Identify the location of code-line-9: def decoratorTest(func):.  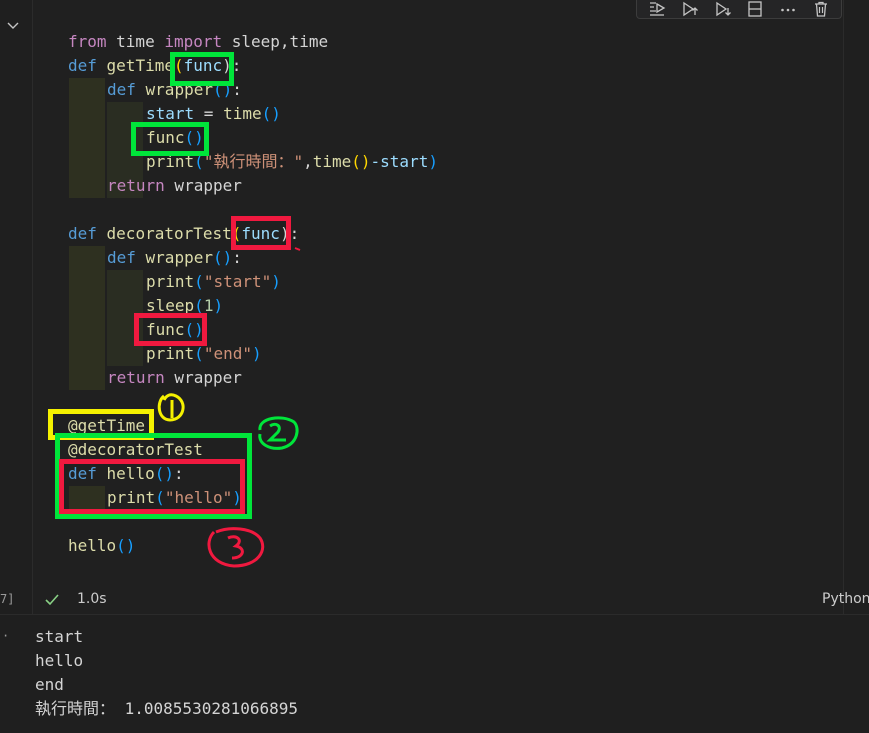
(184, 233).